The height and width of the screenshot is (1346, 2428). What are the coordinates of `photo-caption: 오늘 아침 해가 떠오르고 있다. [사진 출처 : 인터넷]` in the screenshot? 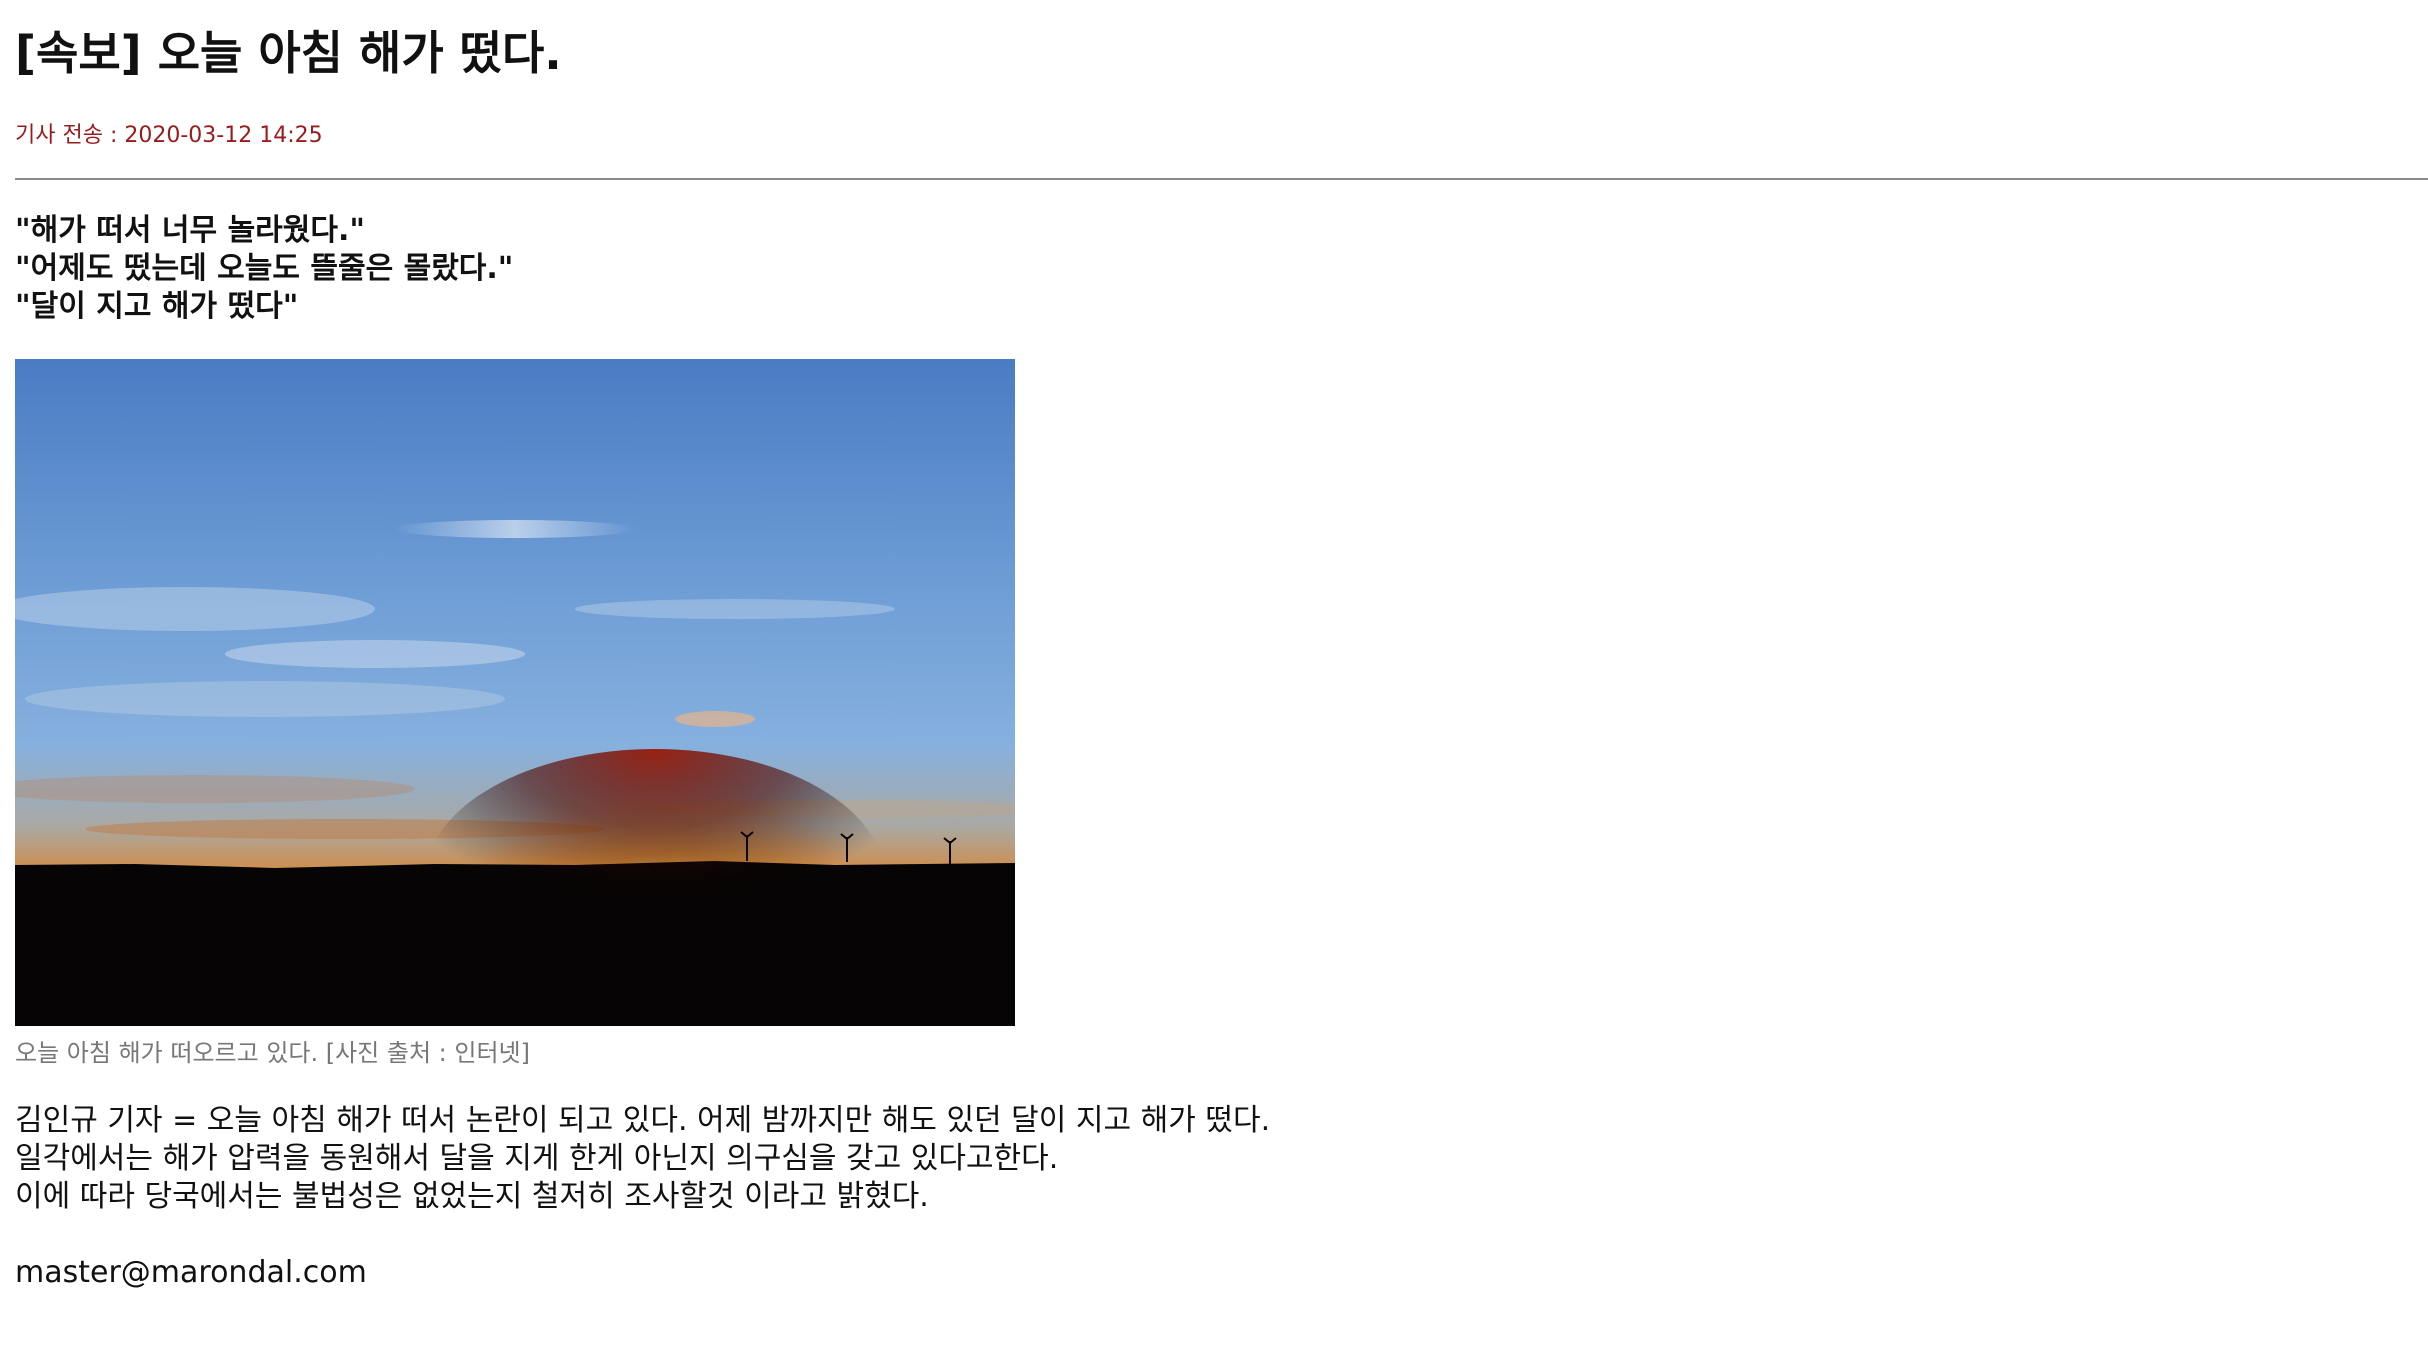 It's located at (272, 1053).